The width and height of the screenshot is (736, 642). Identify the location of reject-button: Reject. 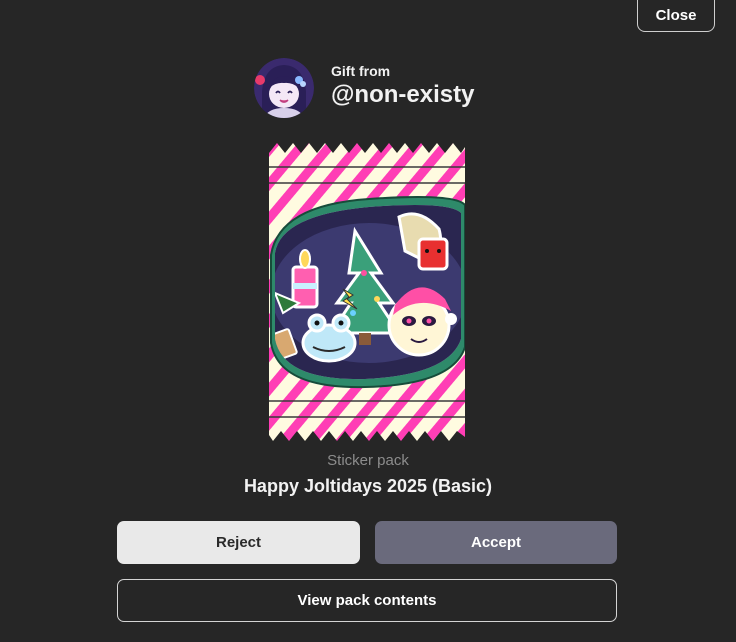
(238, 542).